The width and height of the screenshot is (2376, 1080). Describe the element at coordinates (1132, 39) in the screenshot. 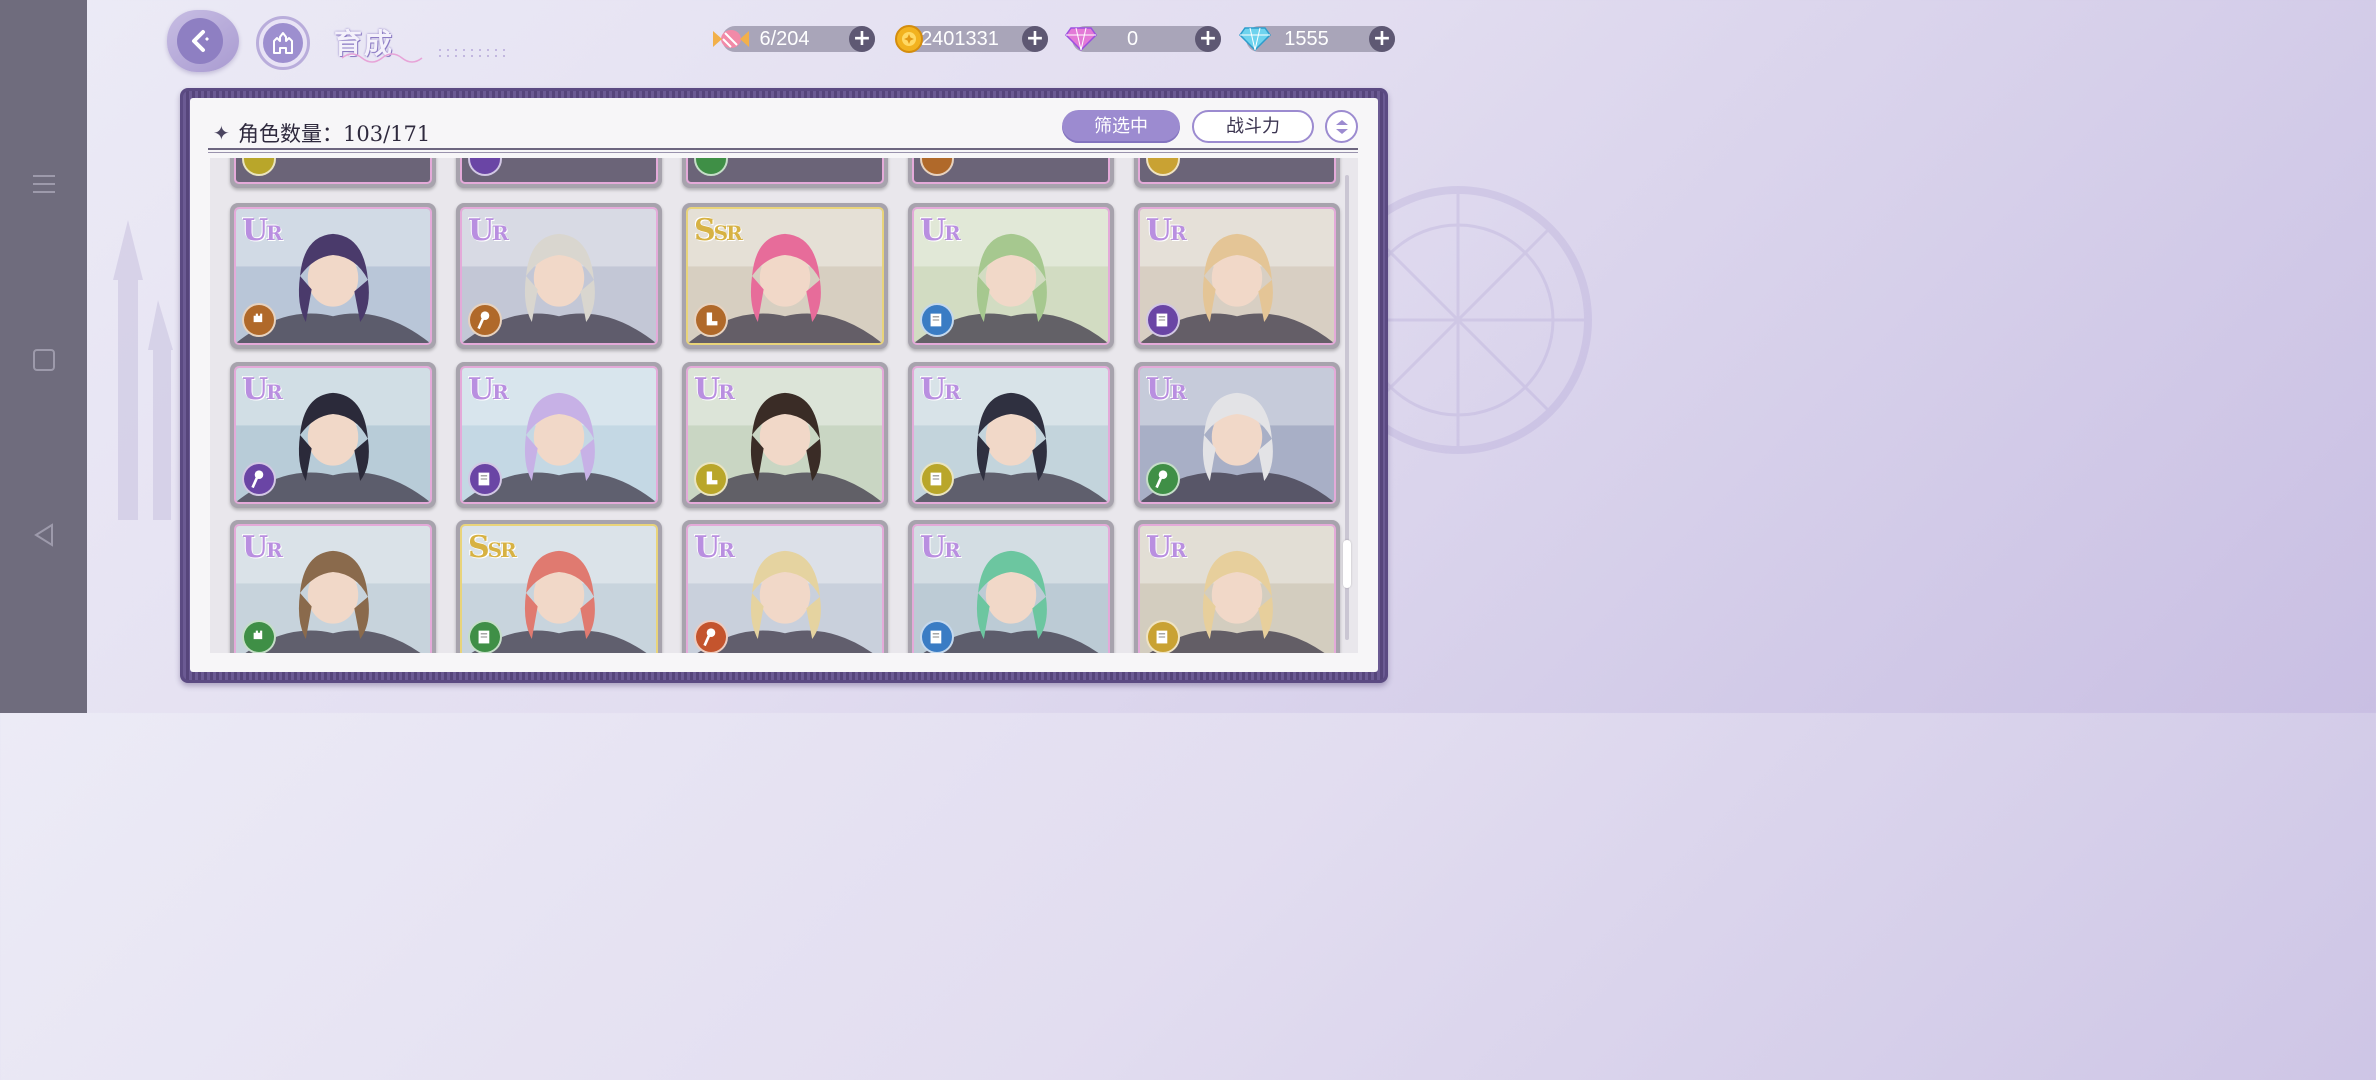

I see `pink-gem-value: 0` at that location.